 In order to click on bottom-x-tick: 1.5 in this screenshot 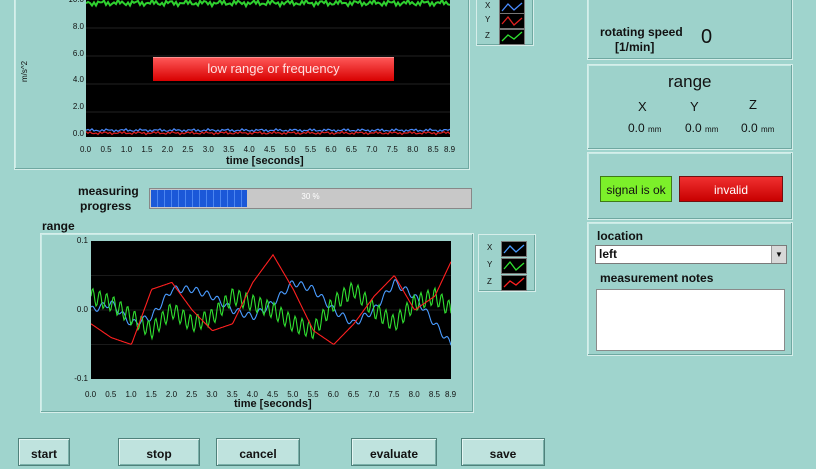, I will do `click(151, 394)`.